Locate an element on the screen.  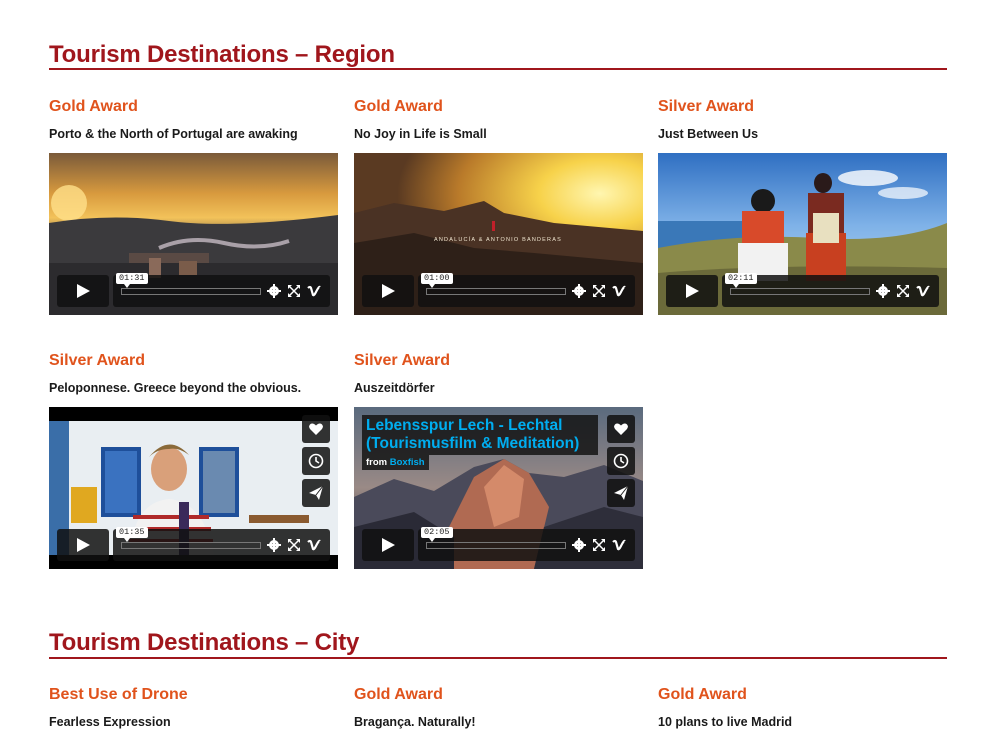
duration-label: 02:05 is located at coordinates (437, 534).